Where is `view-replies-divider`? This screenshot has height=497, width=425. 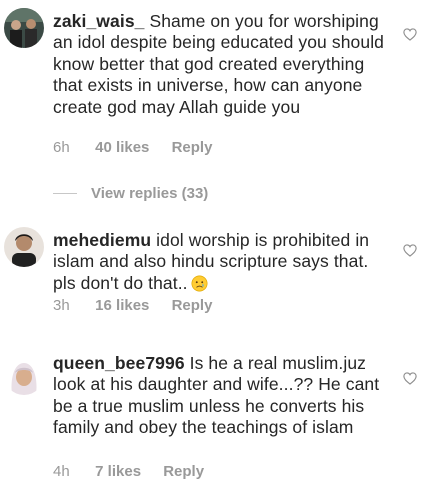
view-replies-divider is located at coordinates (65, 193).